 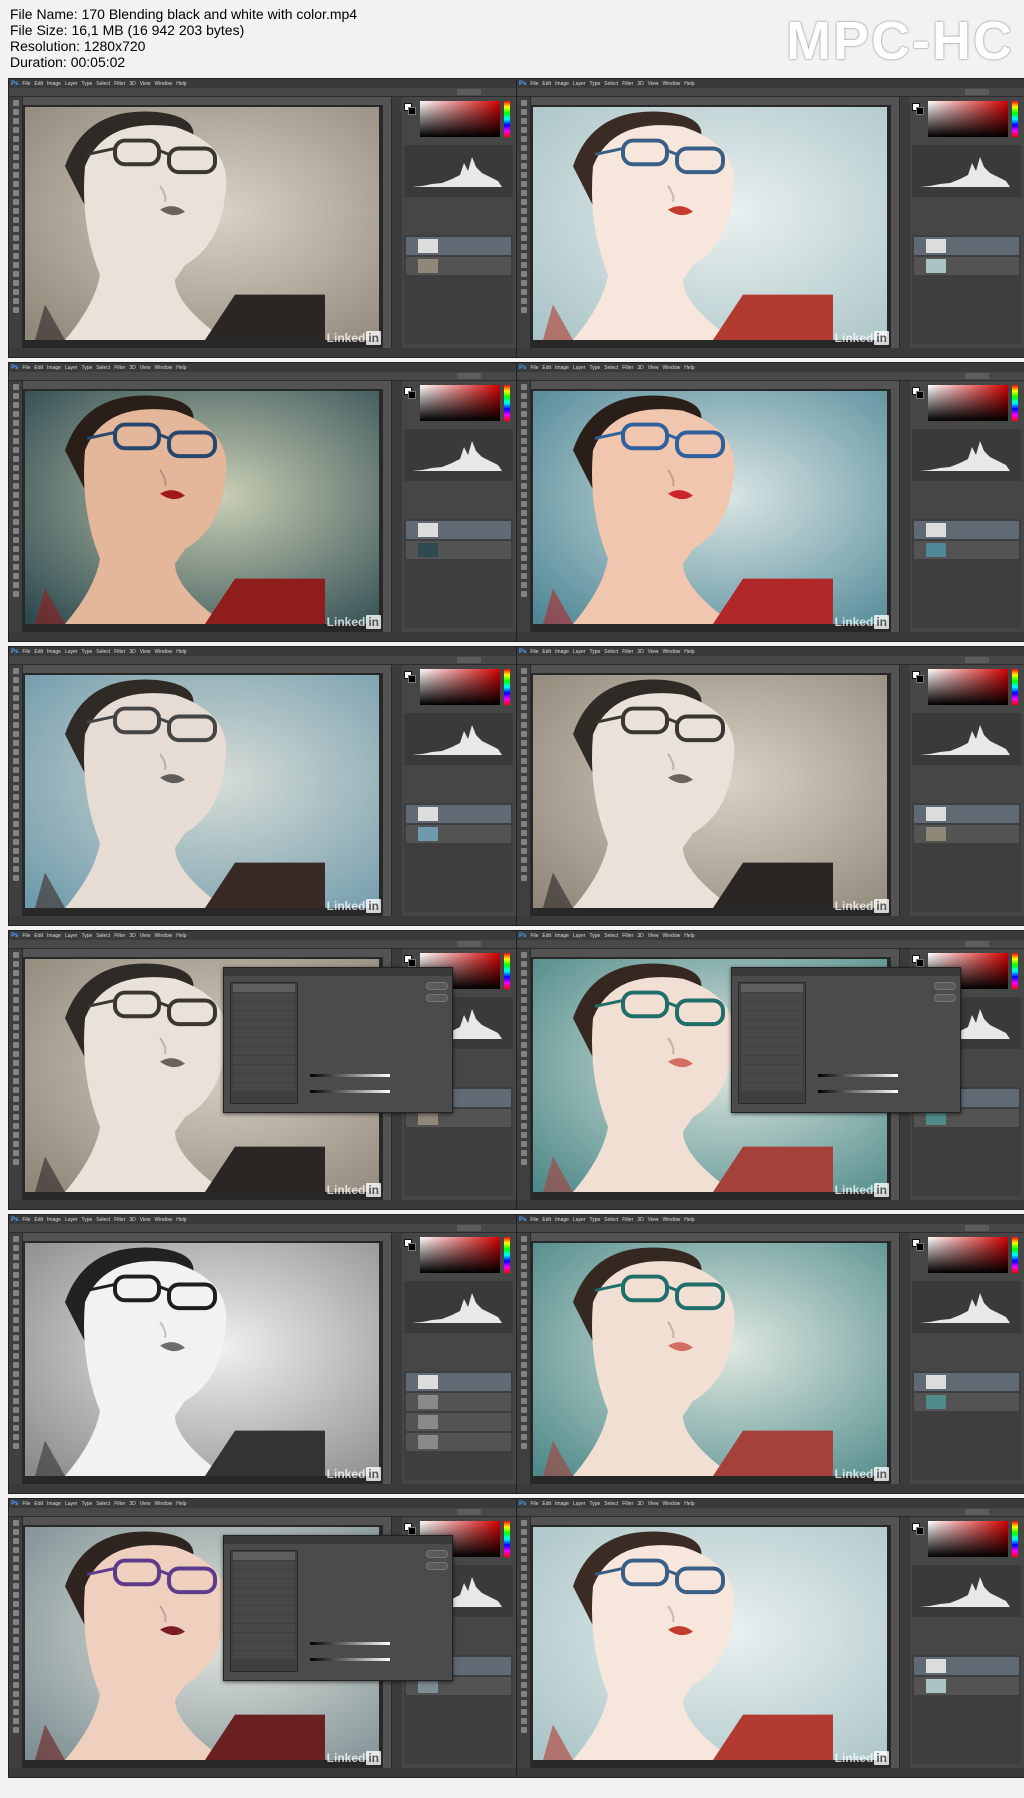 What do you see at coordinates (145, 1504) in the screenshot?
I see `menu-item-view: View` at bounding box center [145, 1504].